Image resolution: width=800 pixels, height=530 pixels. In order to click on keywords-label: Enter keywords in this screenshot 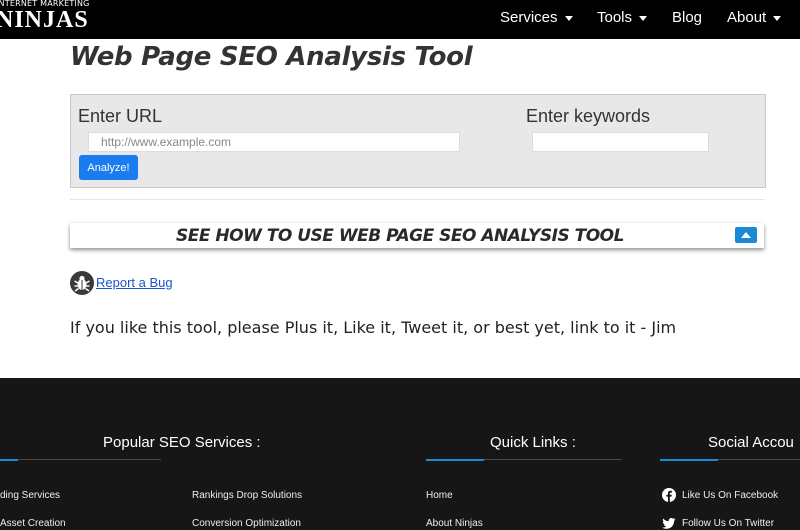, I will do `click(588, 116)`.